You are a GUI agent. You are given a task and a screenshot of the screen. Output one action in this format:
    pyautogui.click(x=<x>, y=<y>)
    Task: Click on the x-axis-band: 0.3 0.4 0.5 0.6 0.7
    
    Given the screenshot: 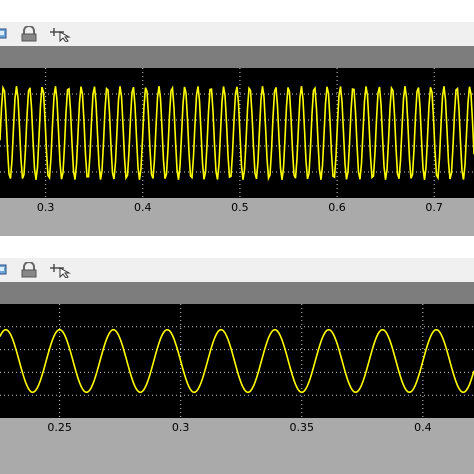 What is the action you would take?
    pyautogui.click(x=237, y=217)
    